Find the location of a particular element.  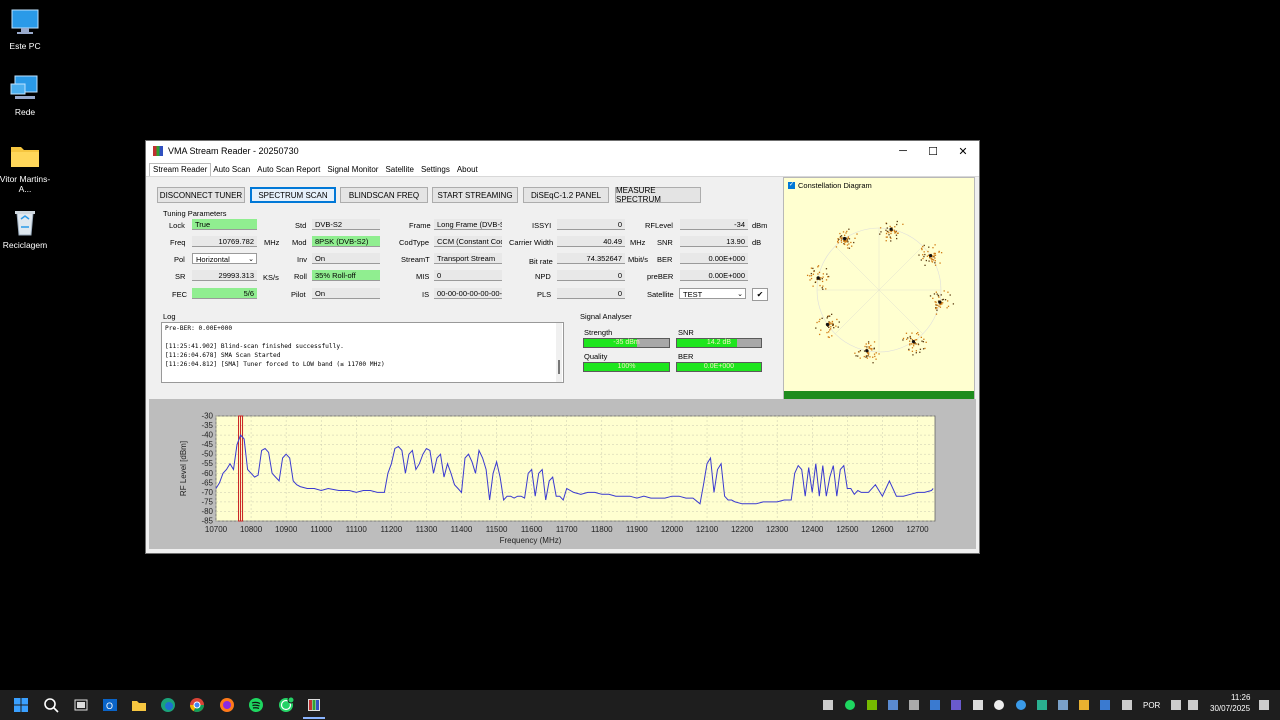

desktop-icon-reciclagem: Reciclagem is located at coordinates (27, 228).